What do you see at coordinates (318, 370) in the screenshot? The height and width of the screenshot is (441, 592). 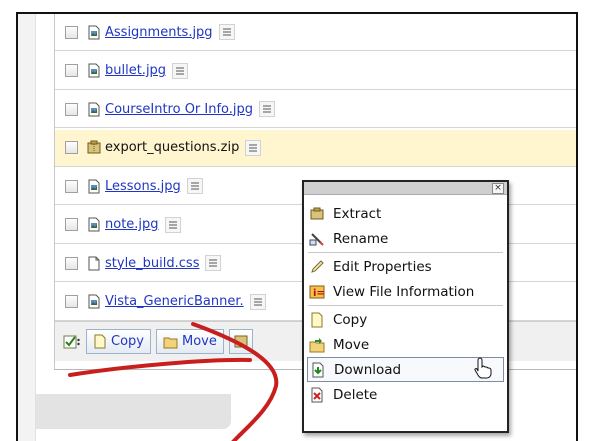 I see `download-icon` at bounding box center [318, 370].